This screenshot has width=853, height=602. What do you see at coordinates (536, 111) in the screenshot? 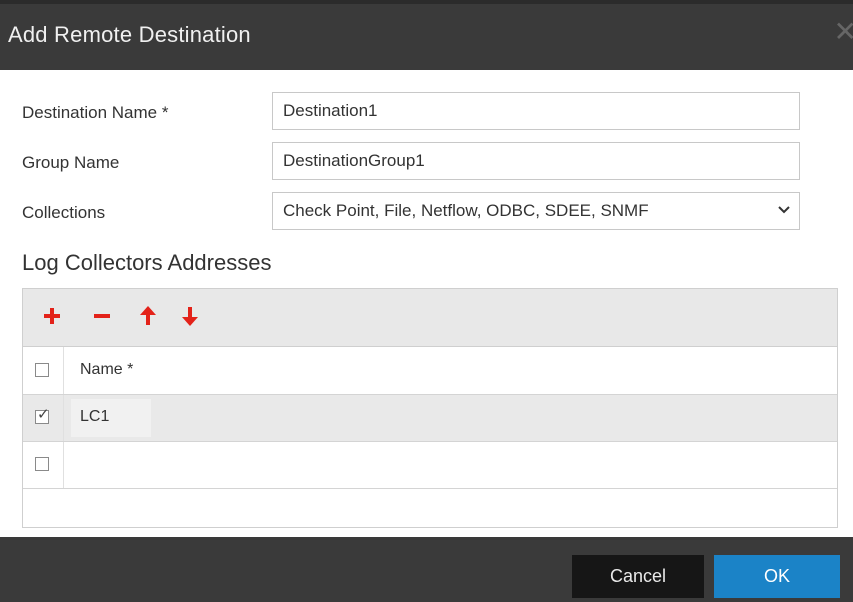
I see `destination-name-input: Destination1` at bounding box center [536, 111].